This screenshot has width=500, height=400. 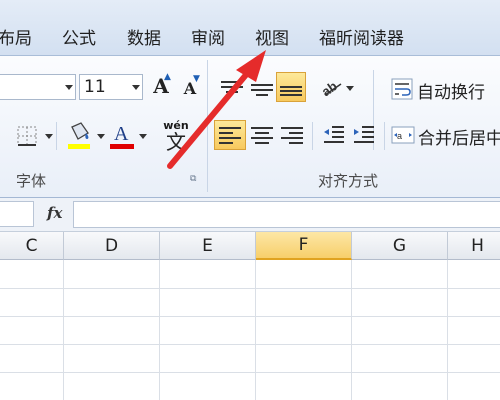 I want to click on annotation-arrow, so click(x=216, y=109).